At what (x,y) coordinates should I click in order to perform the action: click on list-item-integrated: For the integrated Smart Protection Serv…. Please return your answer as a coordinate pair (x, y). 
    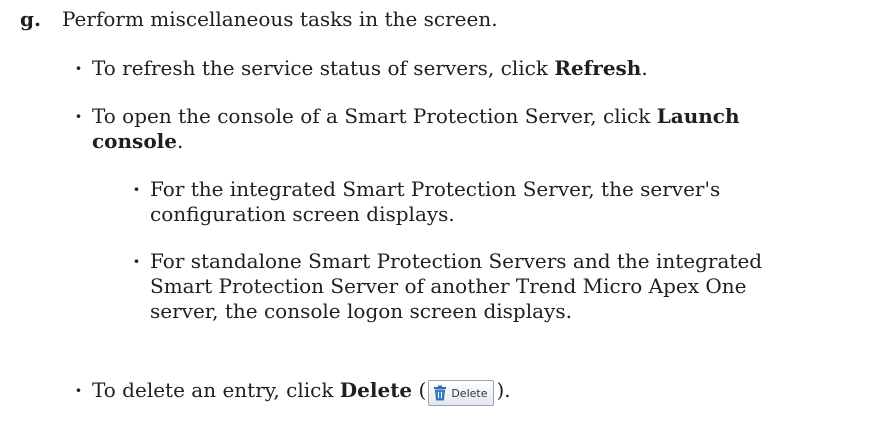
    Looking at the image, I should click on (435, 202).